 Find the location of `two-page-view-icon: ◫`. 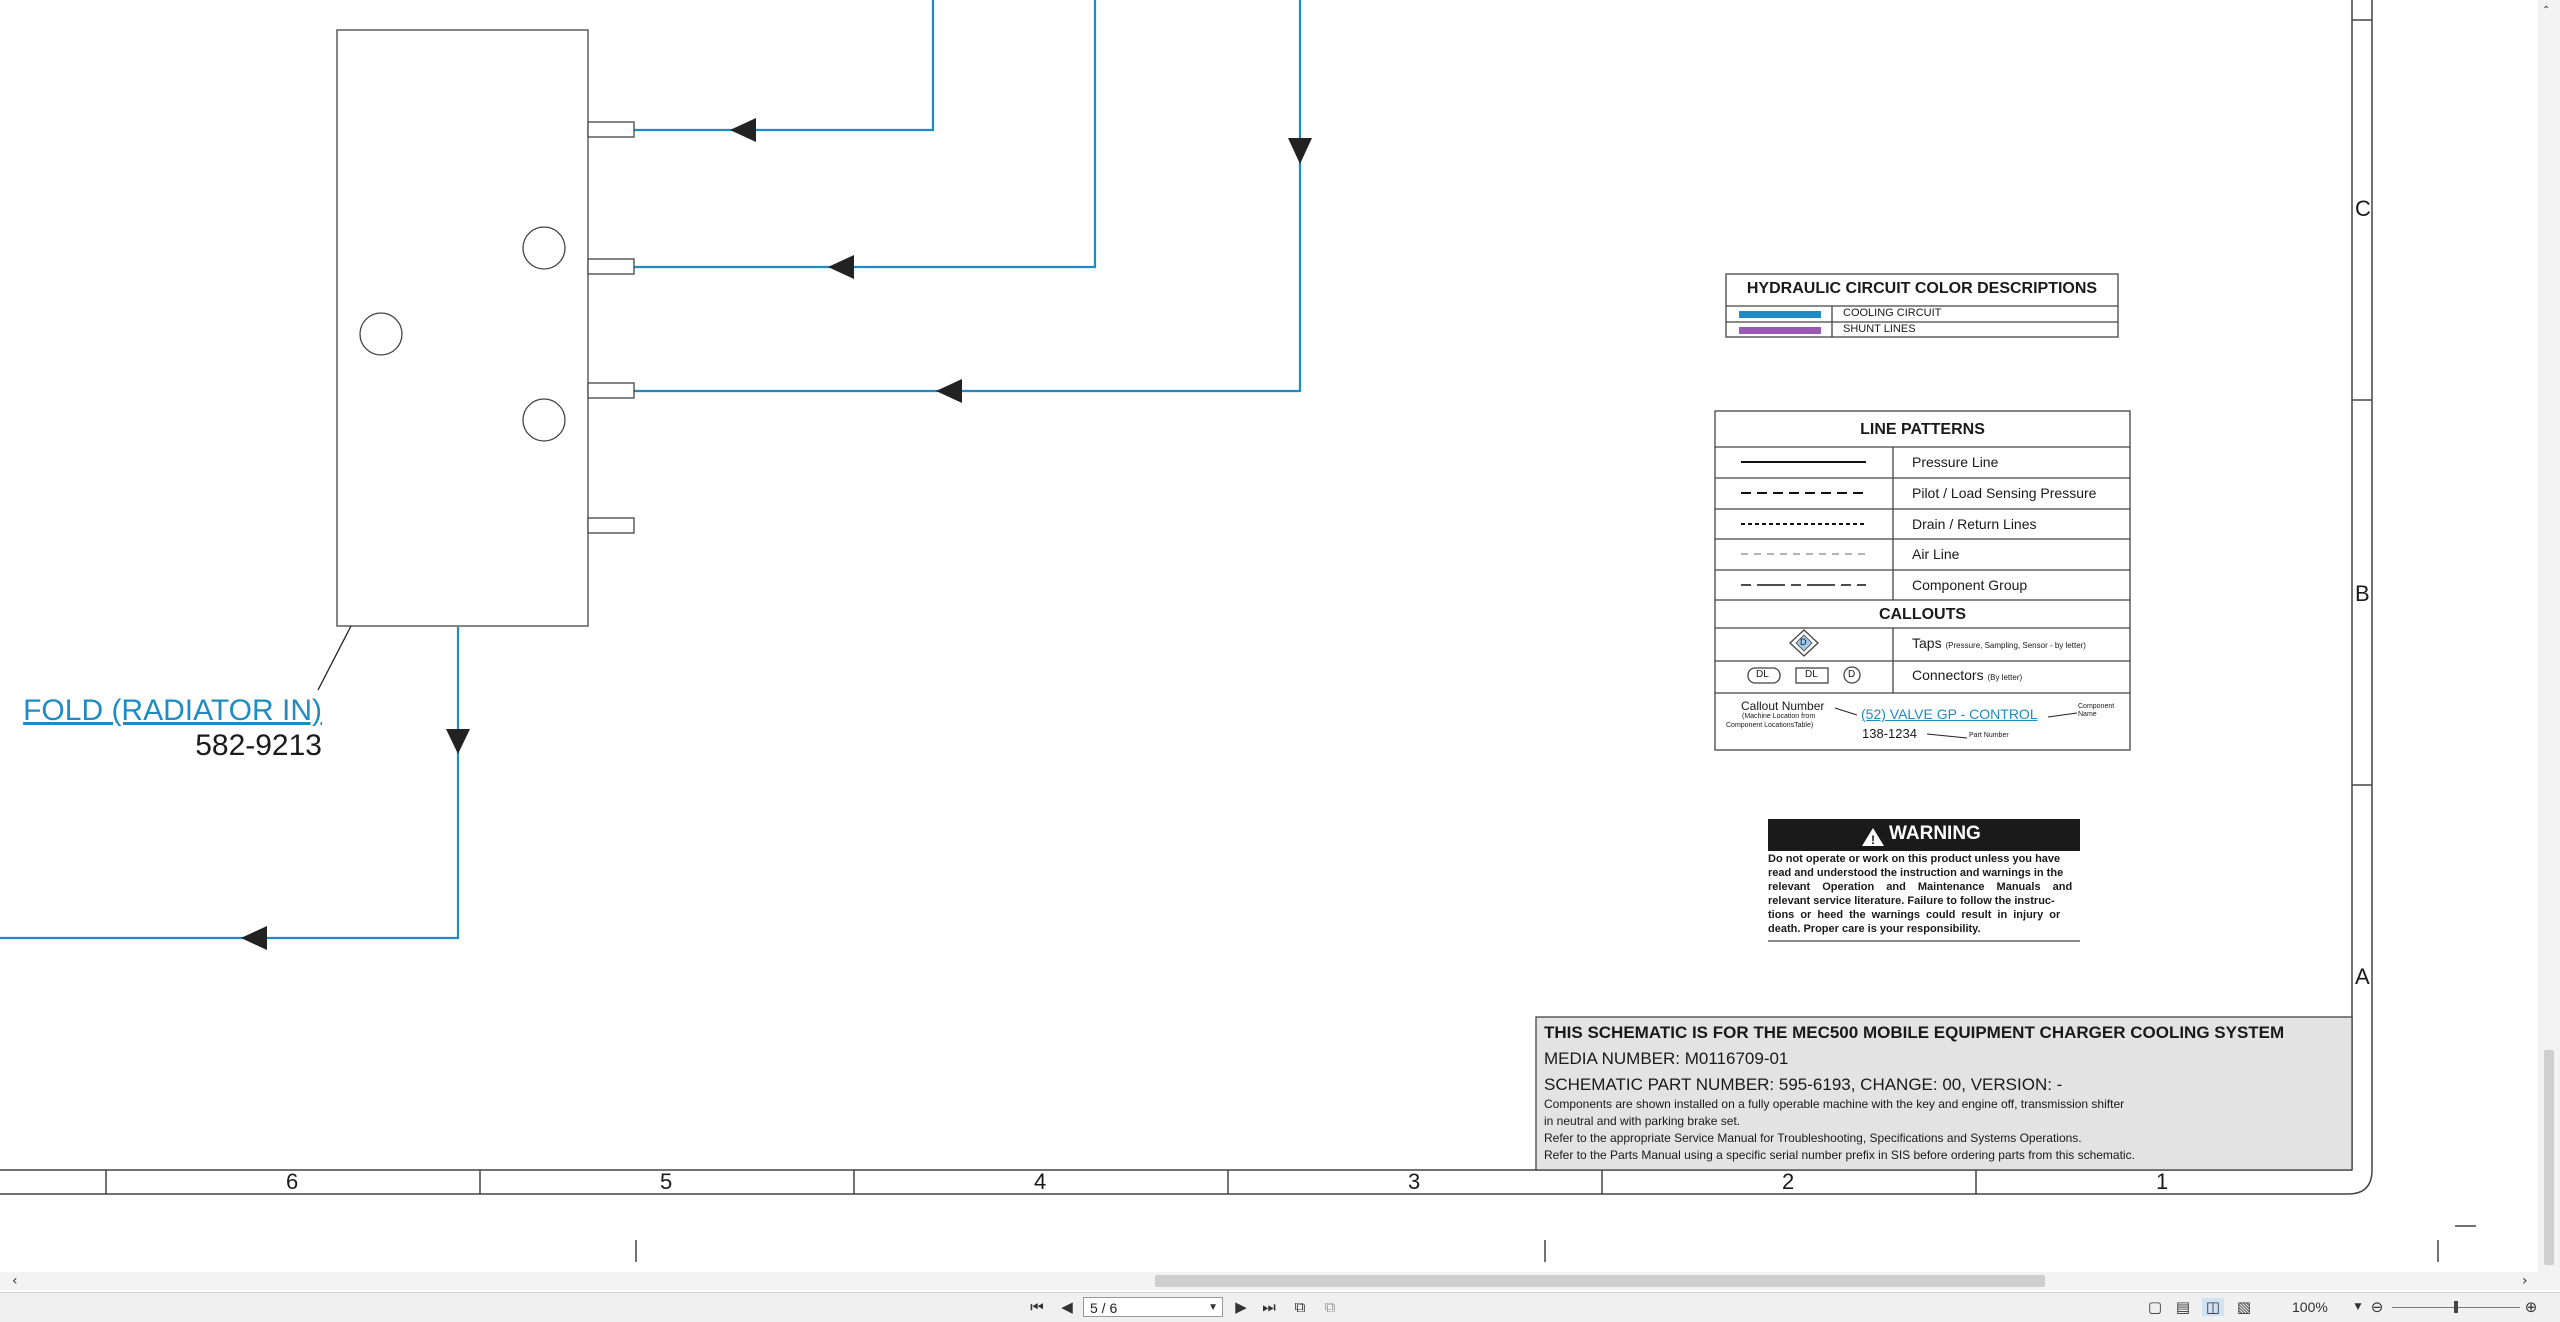

two-page-view-icon: ◫ is located at coordinates (2213, 1307).